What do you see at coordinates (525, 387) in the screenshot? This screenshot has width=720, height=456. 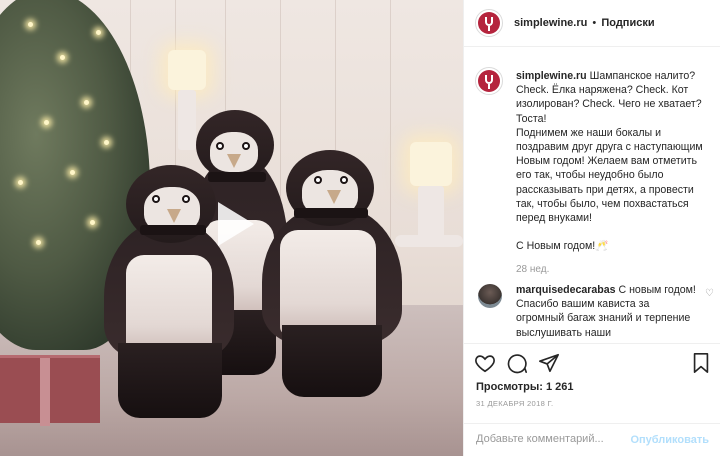 I see `views-count: Просмотры: 1 261` at bounding box center [525, 387].